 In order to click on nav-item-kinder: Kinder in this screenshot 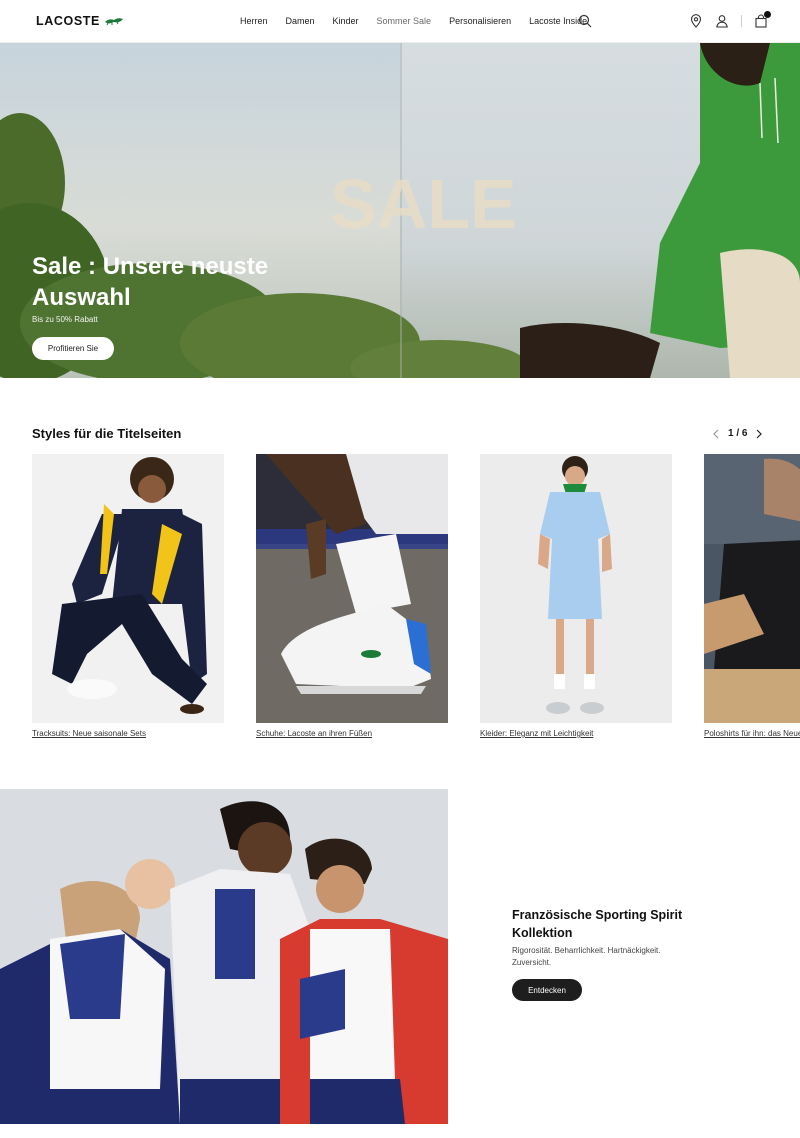, I will do `click(346, 21)`.